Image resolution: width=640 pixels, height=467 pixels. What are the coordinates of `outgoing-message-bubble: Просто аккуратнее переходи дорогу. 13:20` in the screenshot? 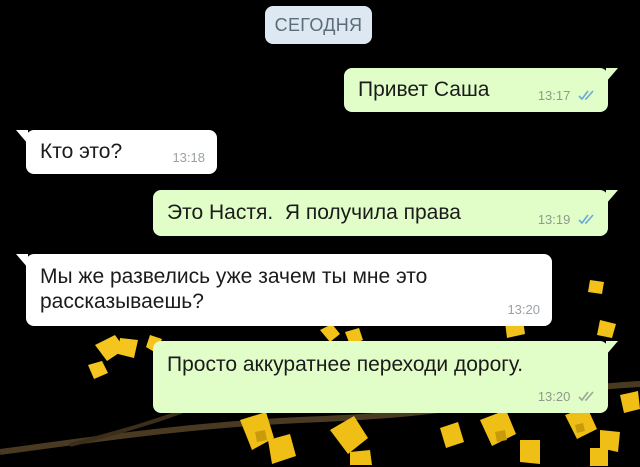 It's located at (385, 377).